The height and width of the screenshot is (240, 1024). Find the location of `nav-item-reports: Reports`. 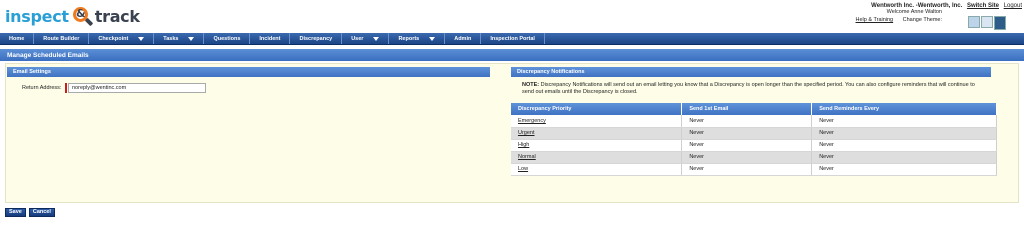

nav-item-reports: Reports is located at coordinates (417, 38).